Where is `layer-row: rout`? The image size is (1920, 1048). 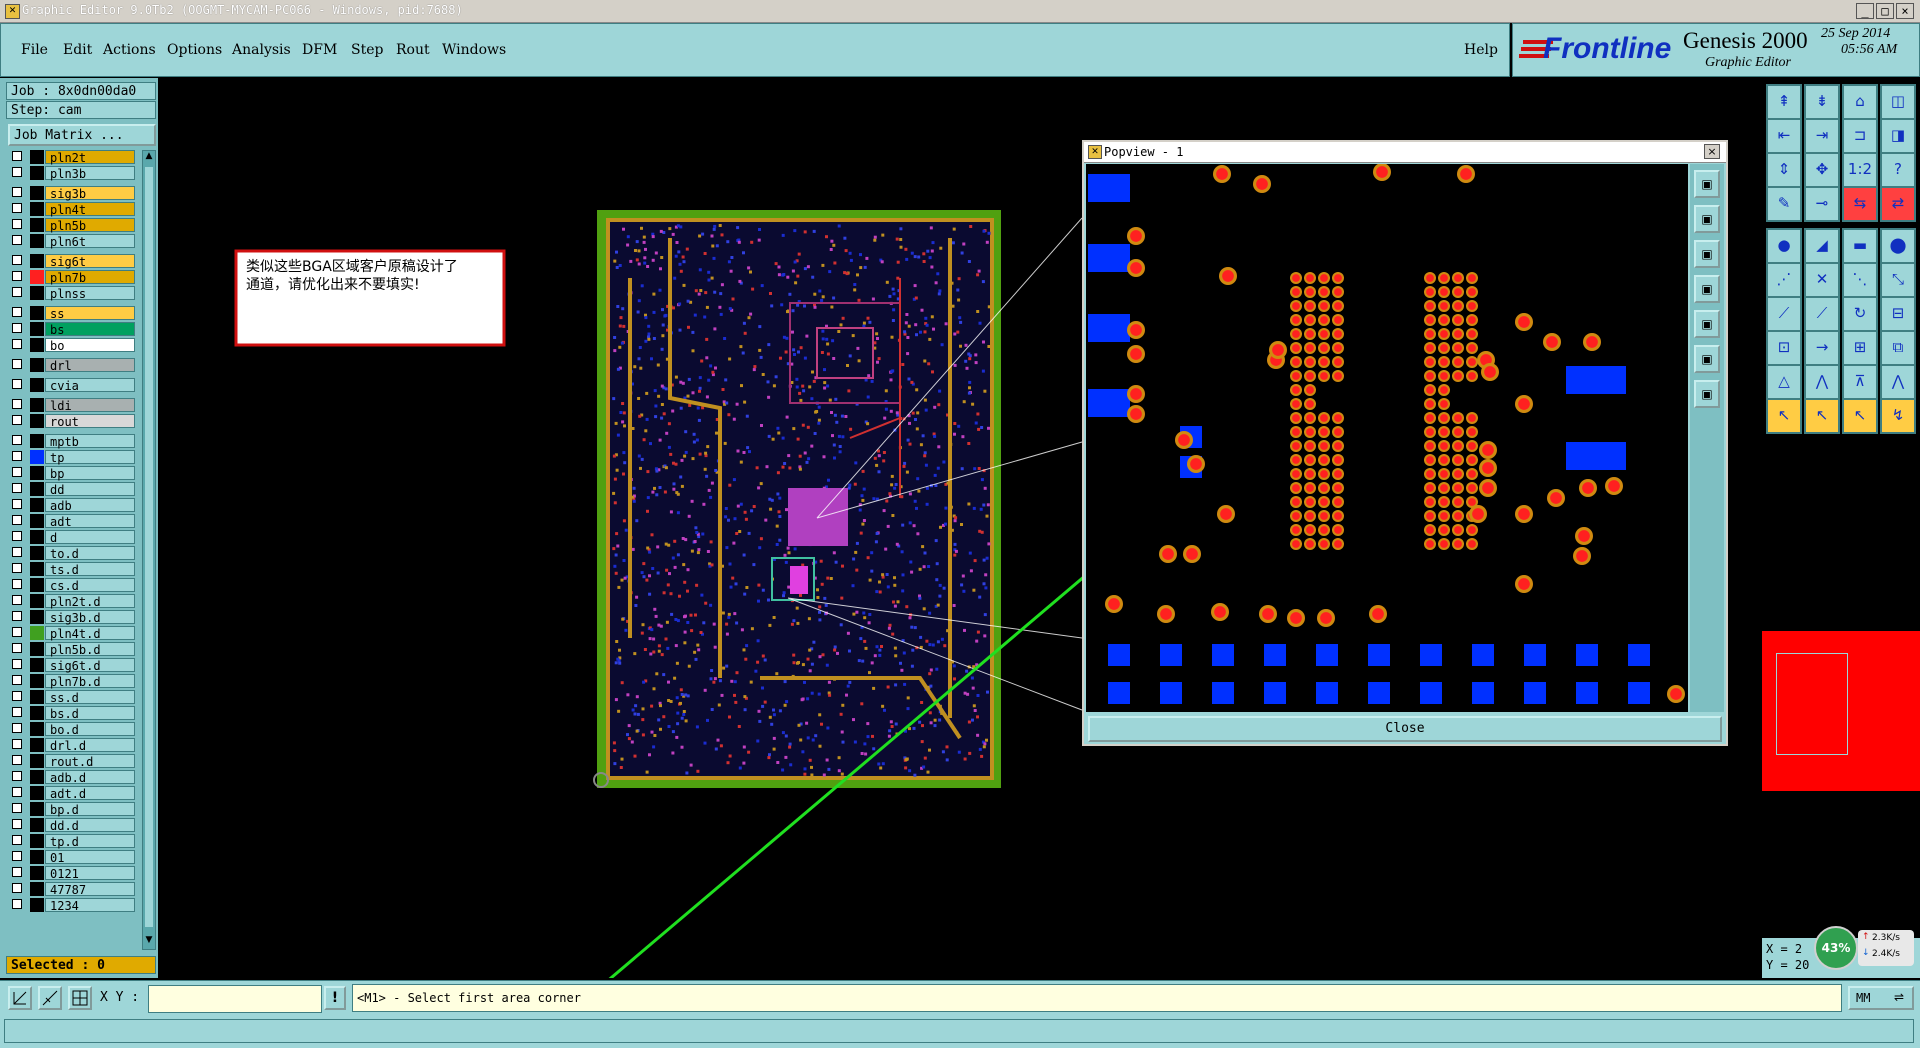
layer-row: rout is located at coordinates (71, 421).